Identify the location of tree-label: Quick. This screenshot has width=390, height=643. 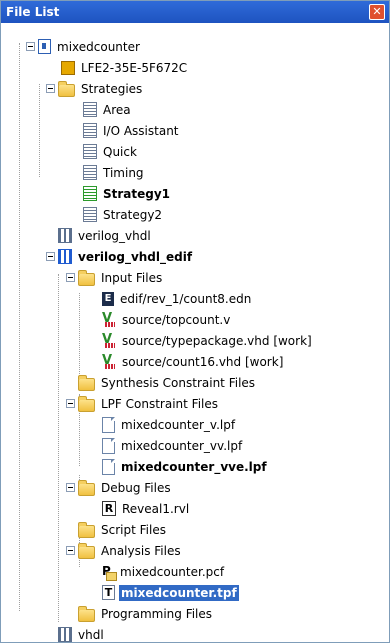
(120, 151).